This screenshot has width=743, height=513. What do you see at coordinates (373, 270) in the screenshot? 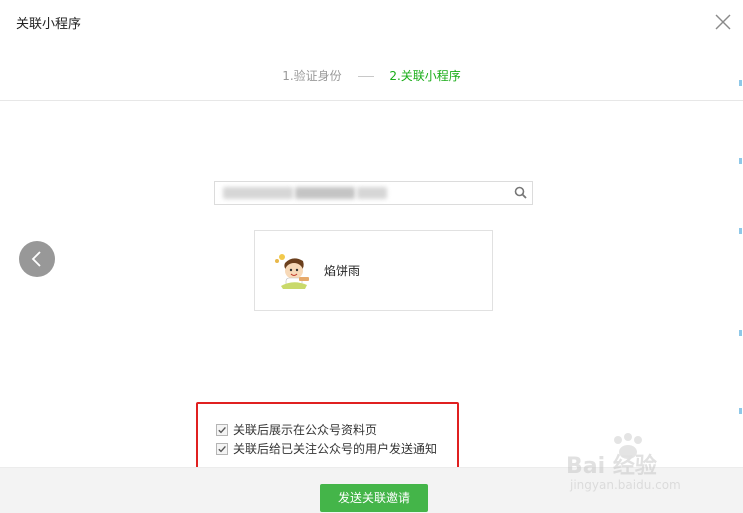
I see `miniprogram-result-card: 焰饼雨` at bounding box center [373, 270].